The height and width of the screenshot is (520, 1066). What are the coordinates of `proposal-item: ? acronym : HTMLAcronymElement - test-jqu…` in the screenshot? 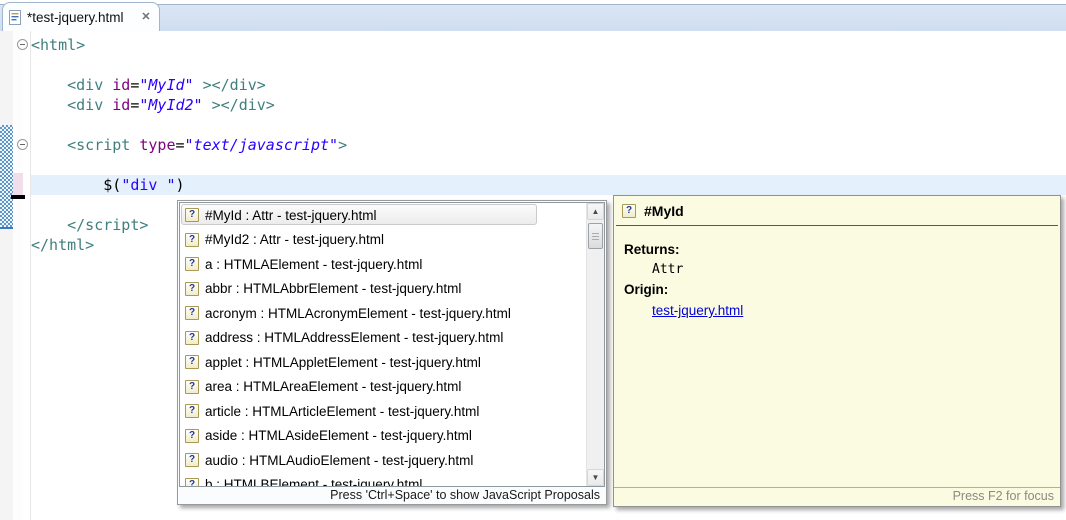 It's located at (383, 313).